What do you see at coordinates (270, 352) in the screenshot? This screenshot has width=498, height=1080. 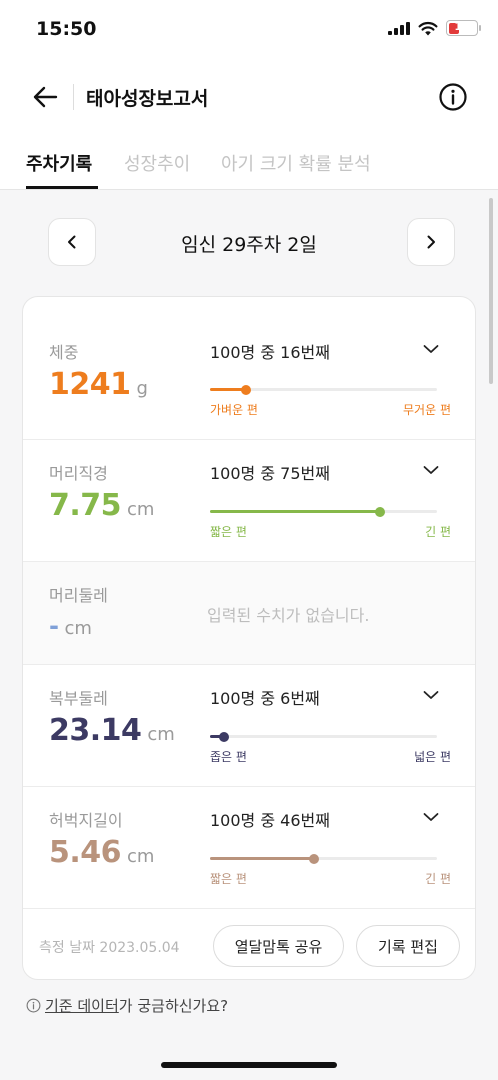 I see `percentile-rank: 100명 중 16번째` at bounding box center [270, 352].